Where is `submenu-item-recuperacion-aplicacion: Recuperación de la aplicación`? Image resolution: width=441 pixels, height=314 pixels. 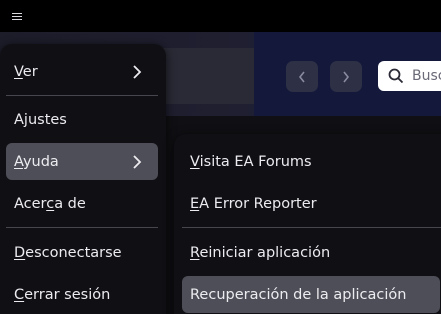 submenu-item-recuperacion-aplicacion: Recuperación de la aplicación is located at coordinates (311, 294).